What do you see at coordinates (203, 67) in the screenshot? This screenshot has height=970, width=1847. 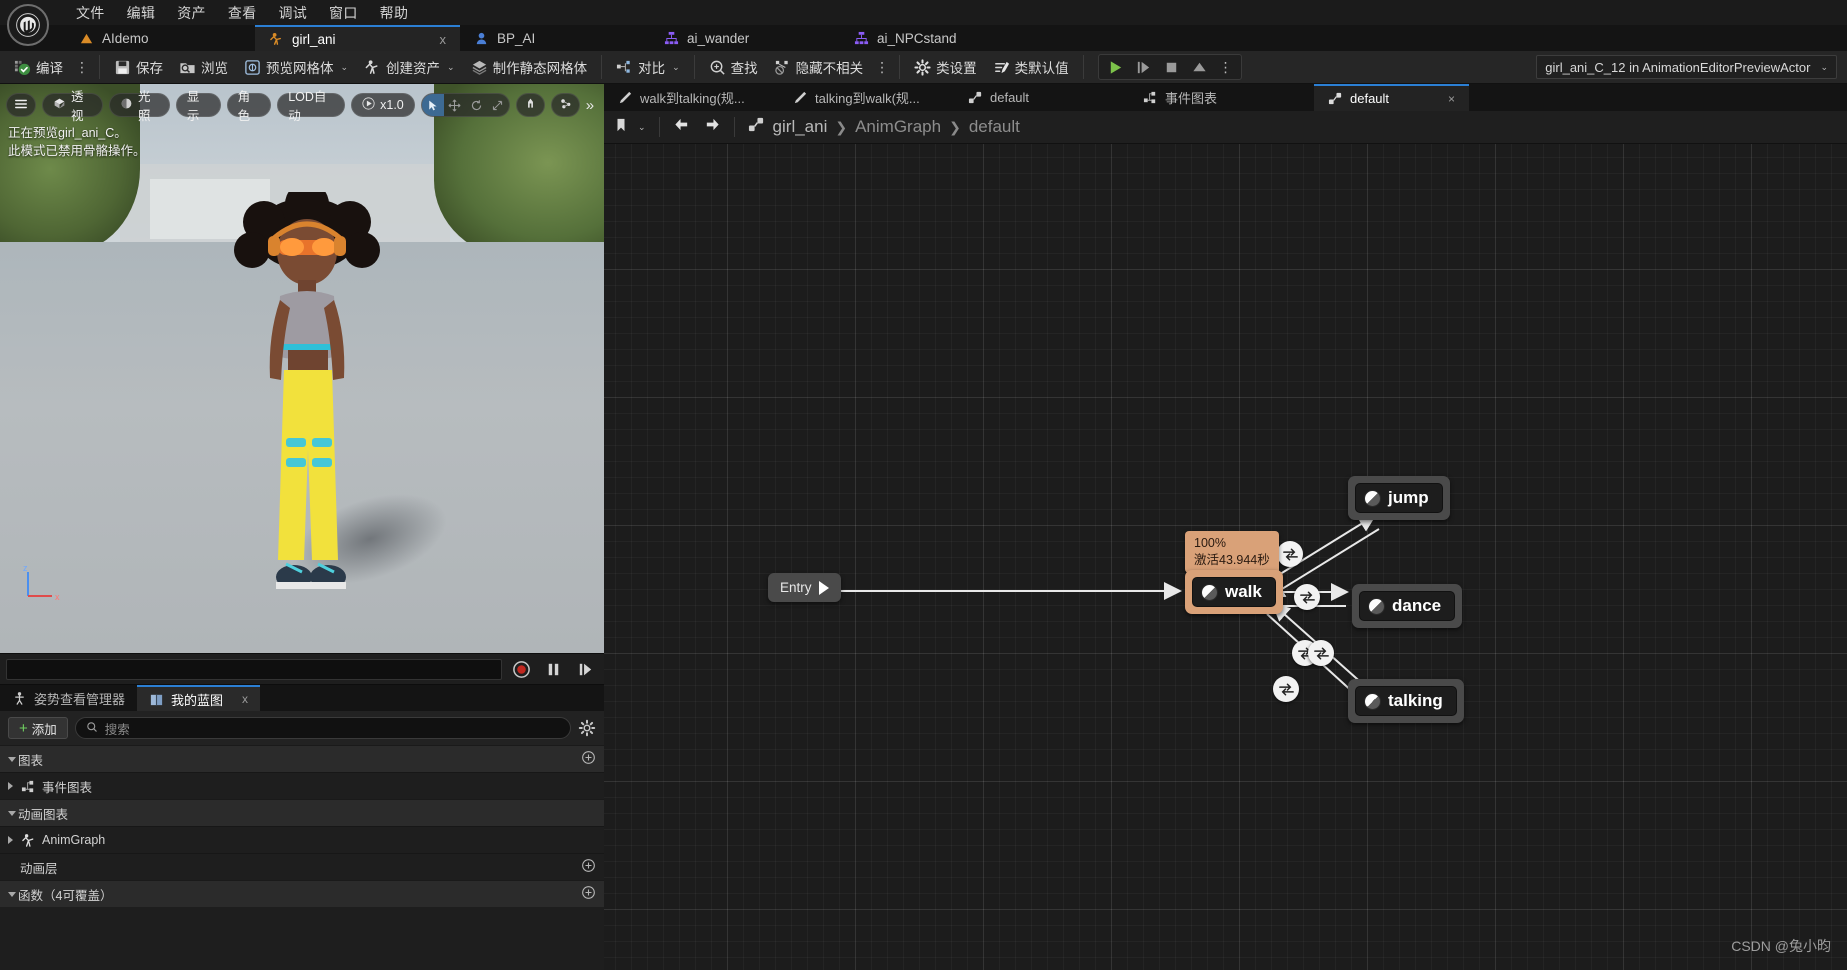 I see `browse-button: 浏览` at bounding box center [203, 67].